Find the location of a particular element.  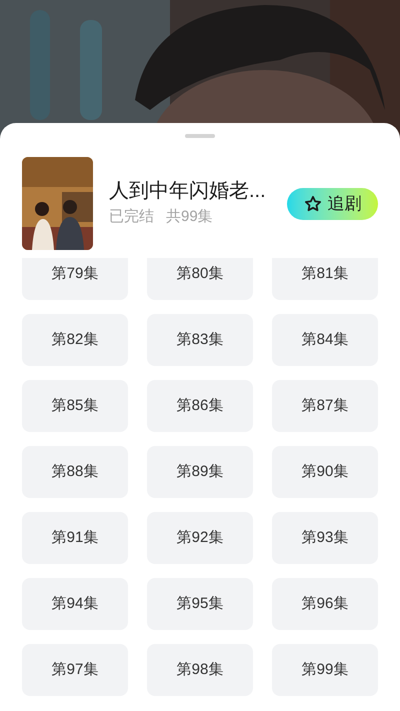

episode-button: 第92集 is located at coordinates (200, 538).